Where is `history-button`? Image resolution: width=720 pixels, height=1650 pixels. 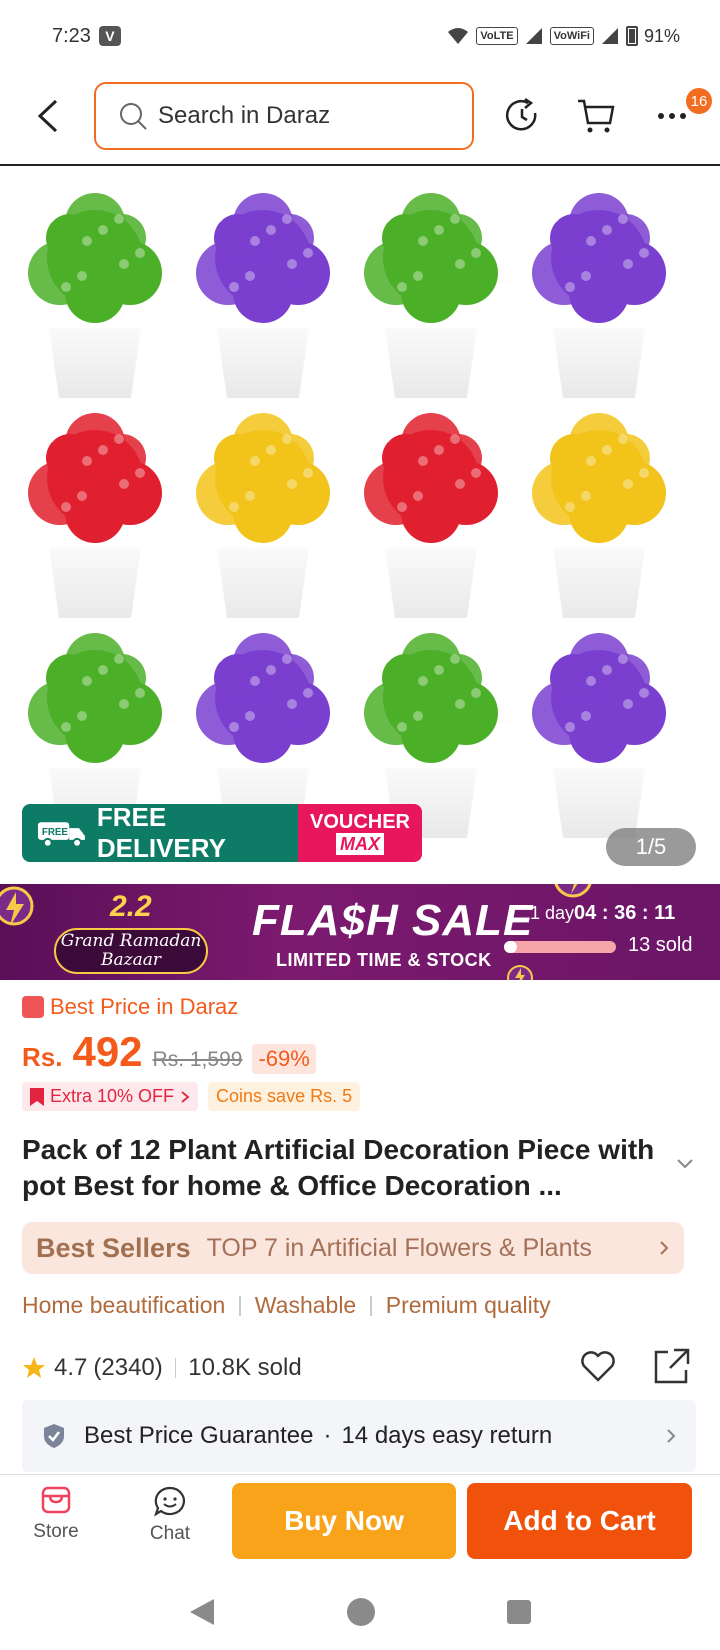
history-button is located at coordinates (522, 116).